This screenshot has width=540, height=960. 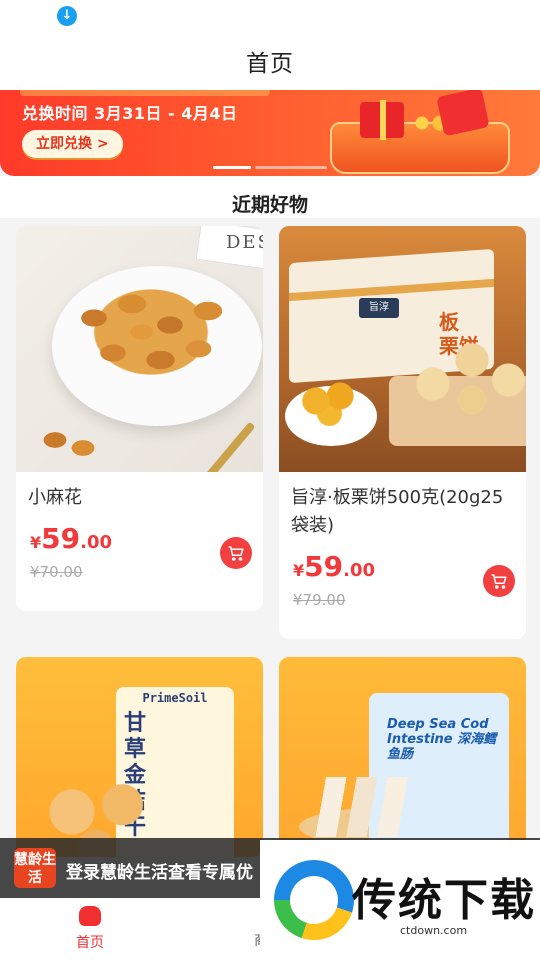 What do you see at coordinates (130, 113) in the screenshot?
I see `banner-exchange-time: 兑换时间 3月31日 - 4月4日` at bounding box center [130, 113].